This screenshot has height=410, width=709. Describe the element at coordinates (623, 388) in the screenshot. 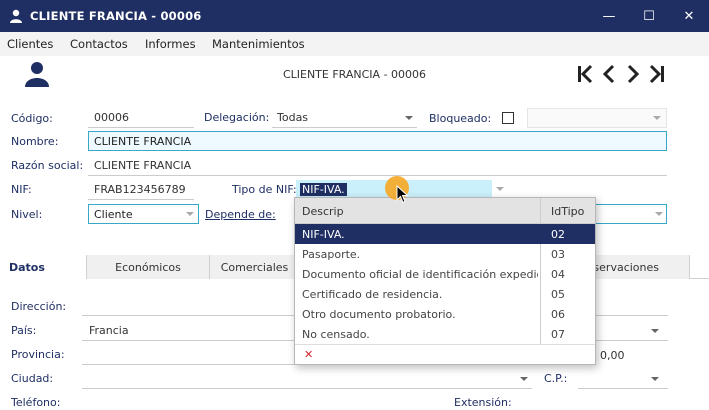

I see `cp-field` at that location.